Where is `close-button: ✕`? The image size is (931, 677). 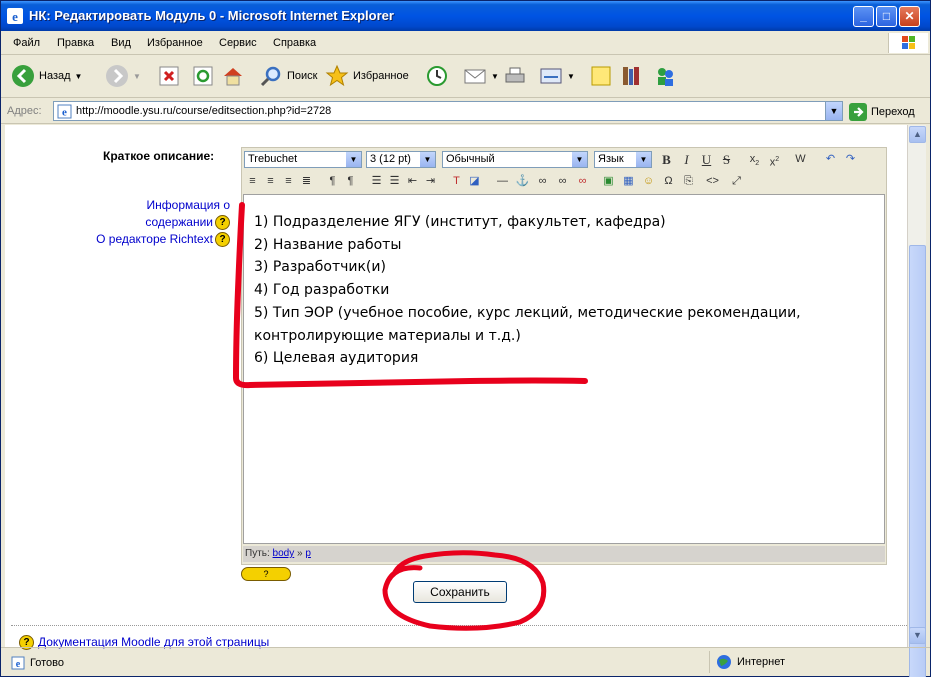
close-button: ✕ is located at coordinates (909, 16).